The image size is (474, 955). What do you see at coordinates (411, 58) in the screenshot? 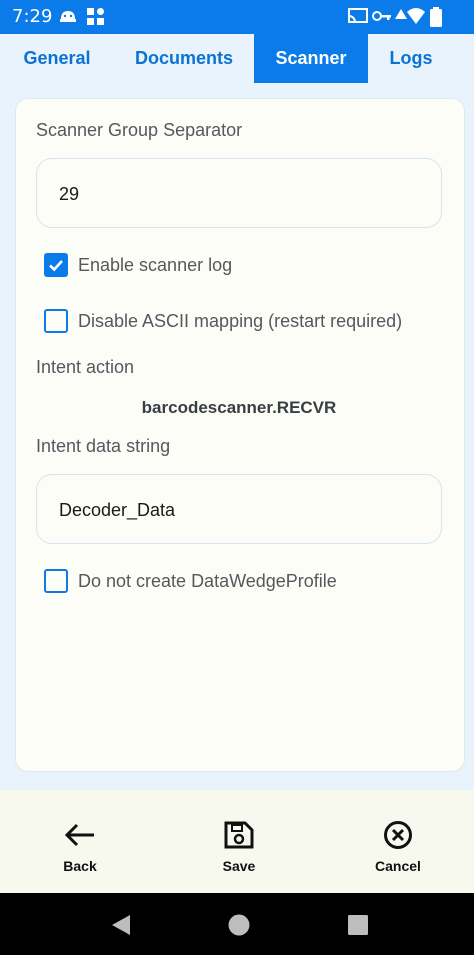
I see `tab-logs: Logs` at bounding box center [411, 58].